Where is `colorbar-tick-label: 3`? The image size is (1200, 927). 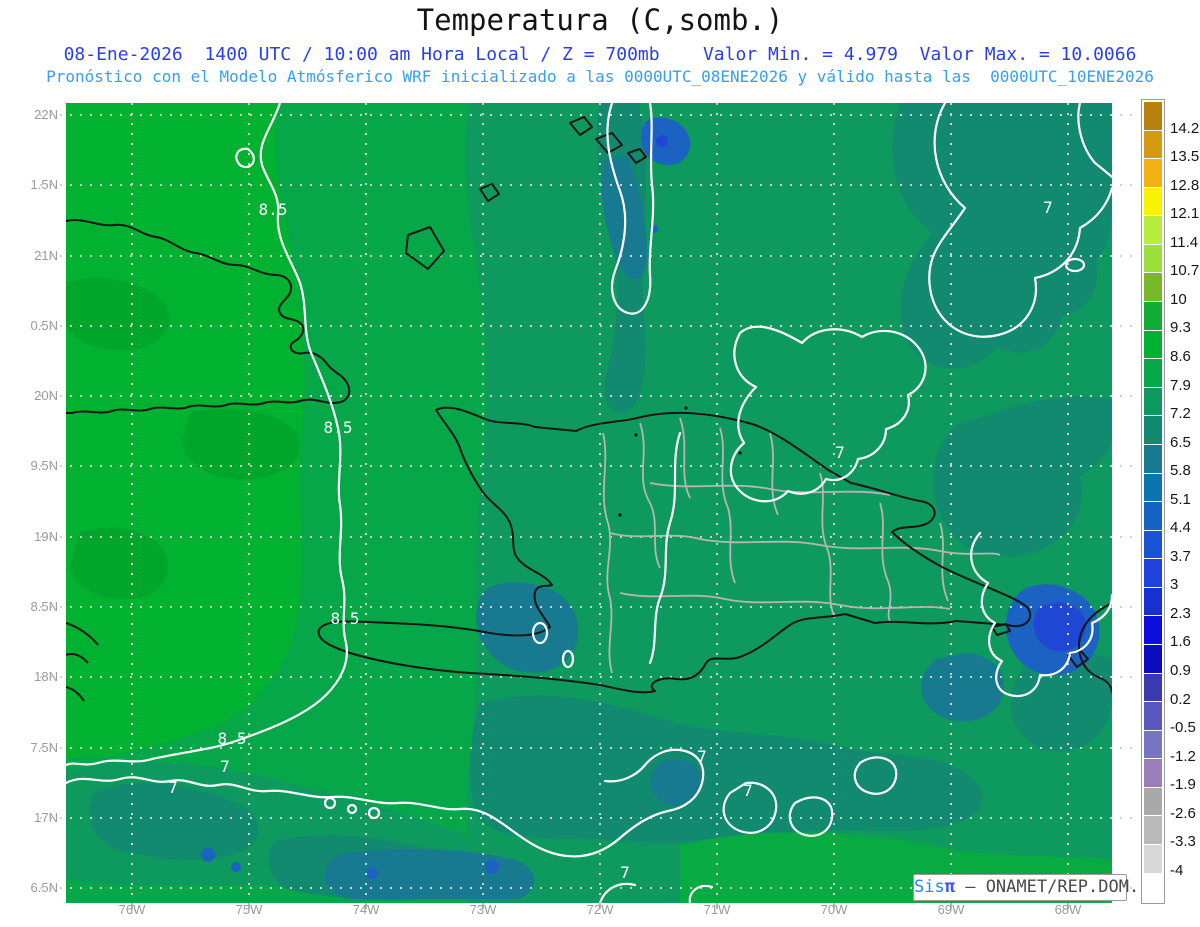
colorbar-tick-label: 3 is located at coordinates (1174, 585).